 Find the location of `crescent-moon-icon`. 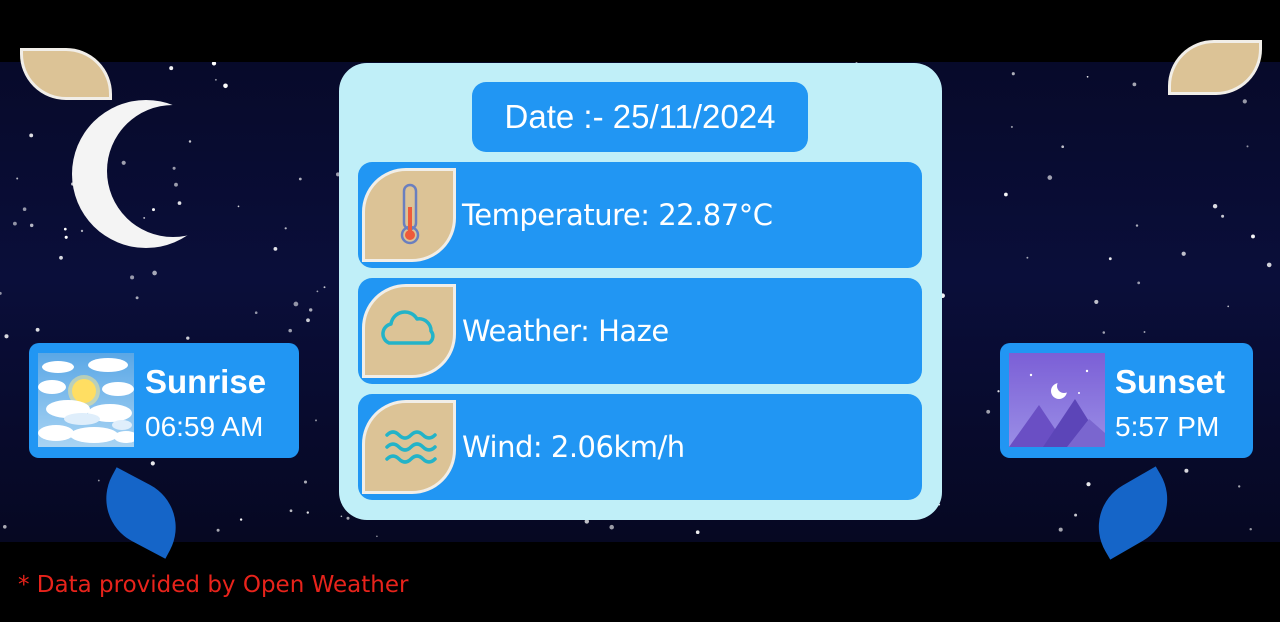

crescent-moon-icon is located at coordinates (131, 174).